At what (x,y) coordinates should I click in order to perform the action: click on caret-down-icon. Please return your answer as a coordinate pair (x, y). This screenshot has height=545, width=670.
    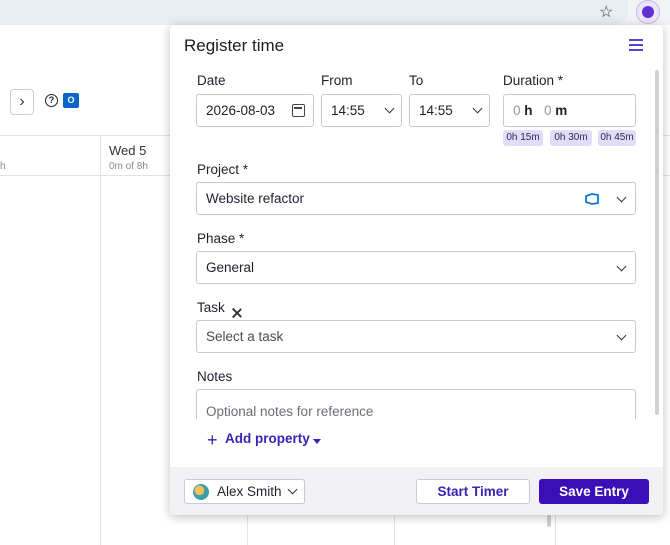
    Looking at the image, I should click on (317, 441).